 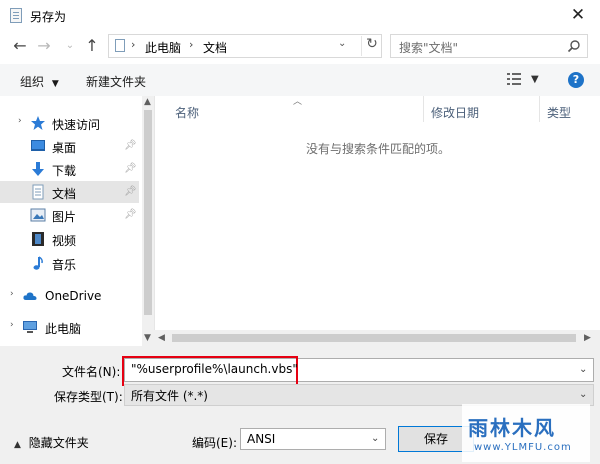 I want to click on encoding-select: ANSI ⌄, so click(x=313, y=439).